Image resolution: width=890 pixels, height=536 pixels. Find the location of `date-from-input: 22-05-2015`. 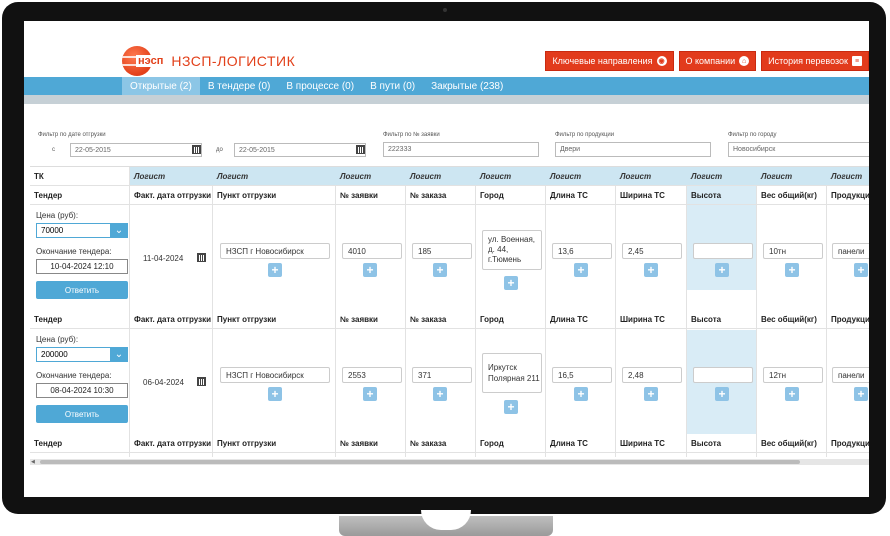

date-from-input: 22-05-2015 is located at coordinates (136, 150).